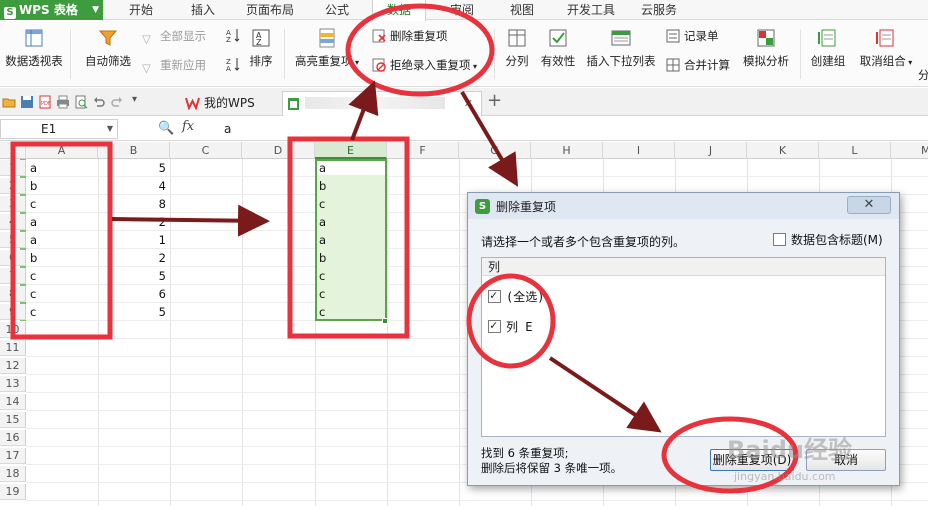  I want to click on cell-a1: a, so click(62, 168).